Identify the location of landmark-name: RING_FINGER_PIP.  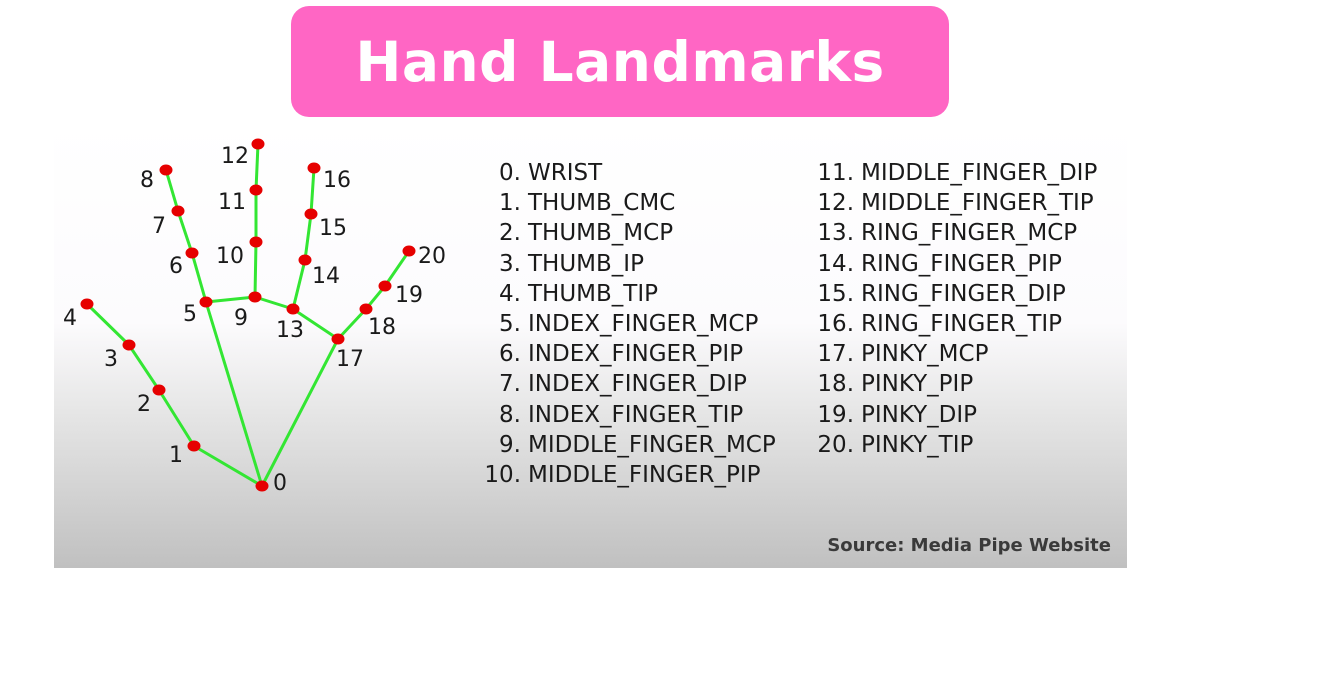
(961, 263).